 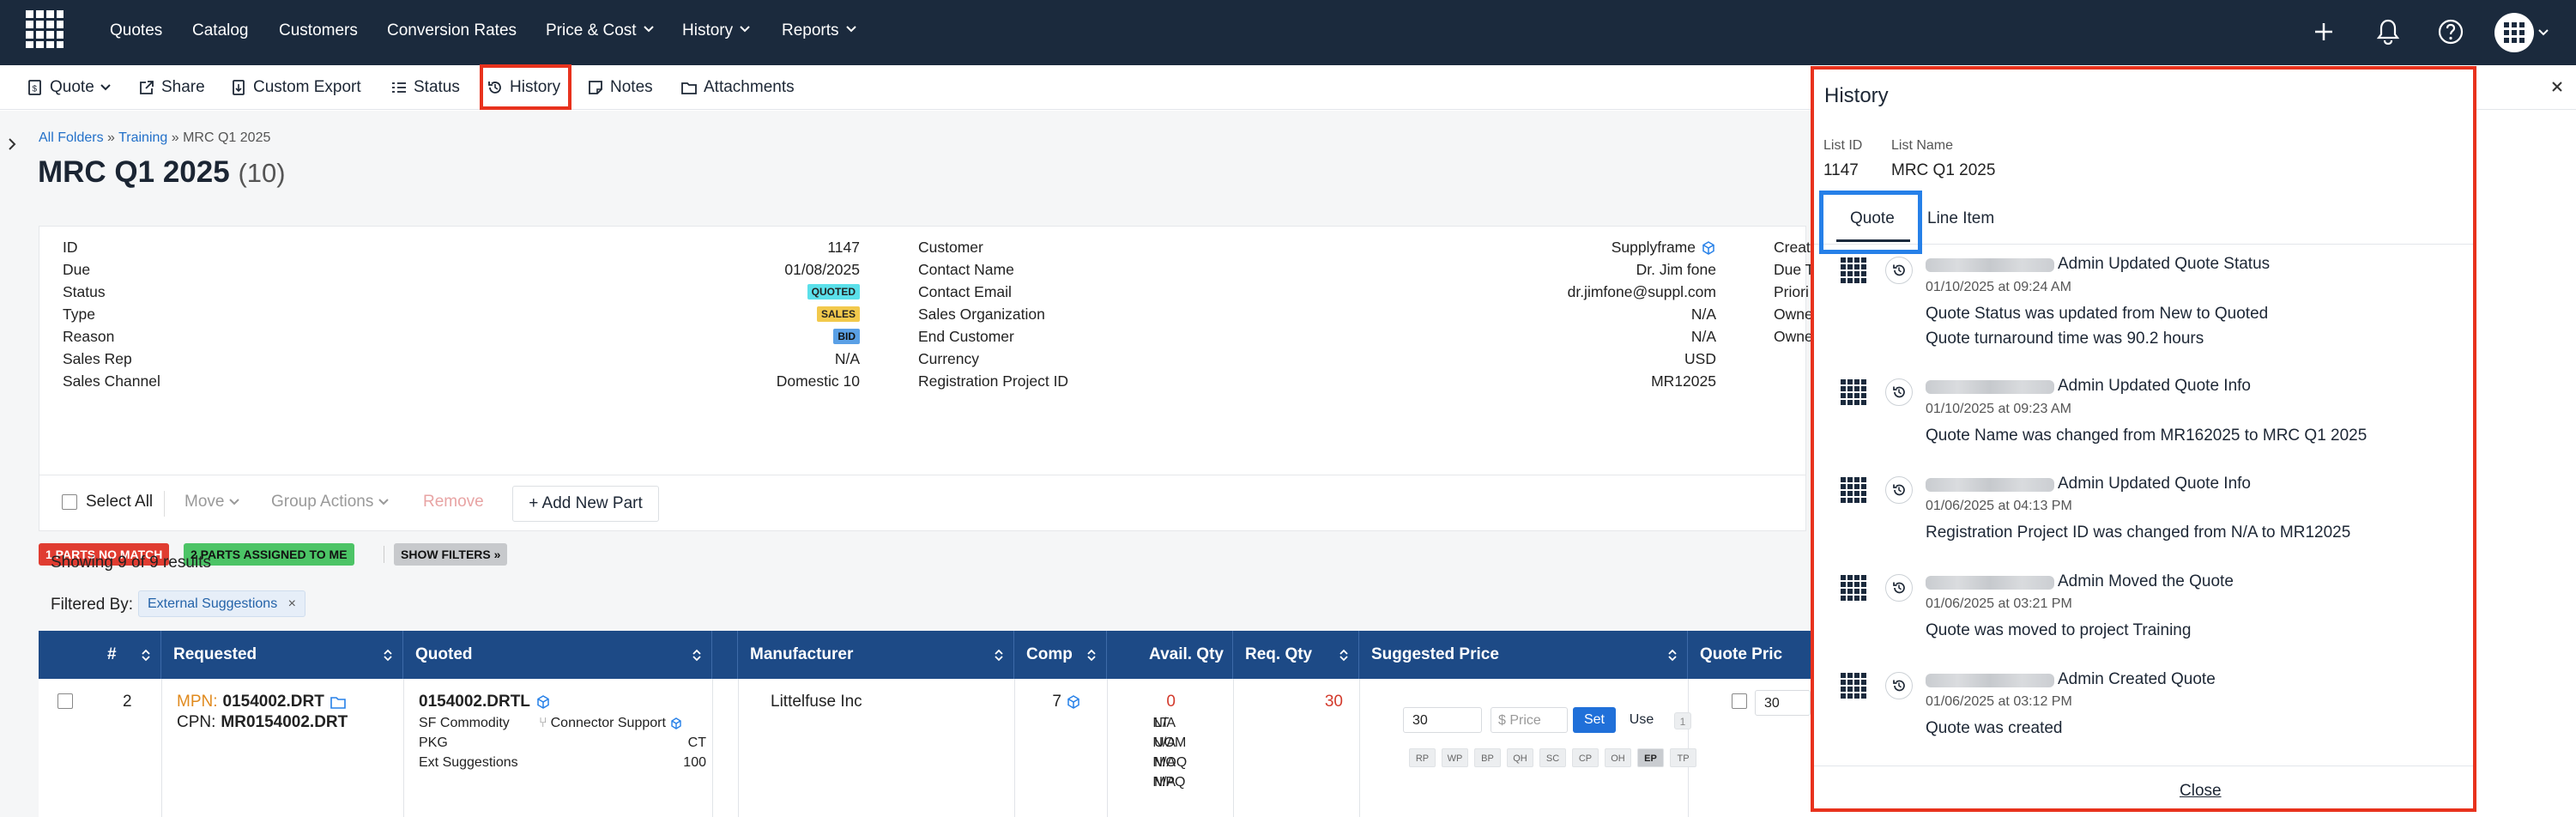 What do you see at coordinates (1783, 703) in the screenshot?
I see `quote-qty-input: 30` at bounding box center [1783, 703].